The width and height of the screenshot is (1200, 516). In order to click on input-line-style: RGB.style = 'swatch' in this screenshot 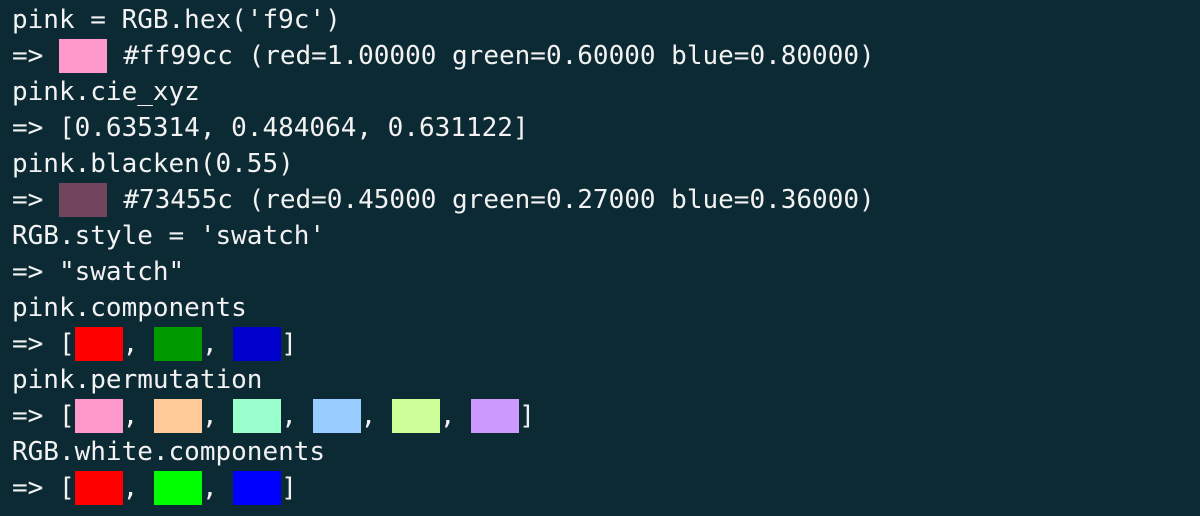, I will do `click(606, 236)`.